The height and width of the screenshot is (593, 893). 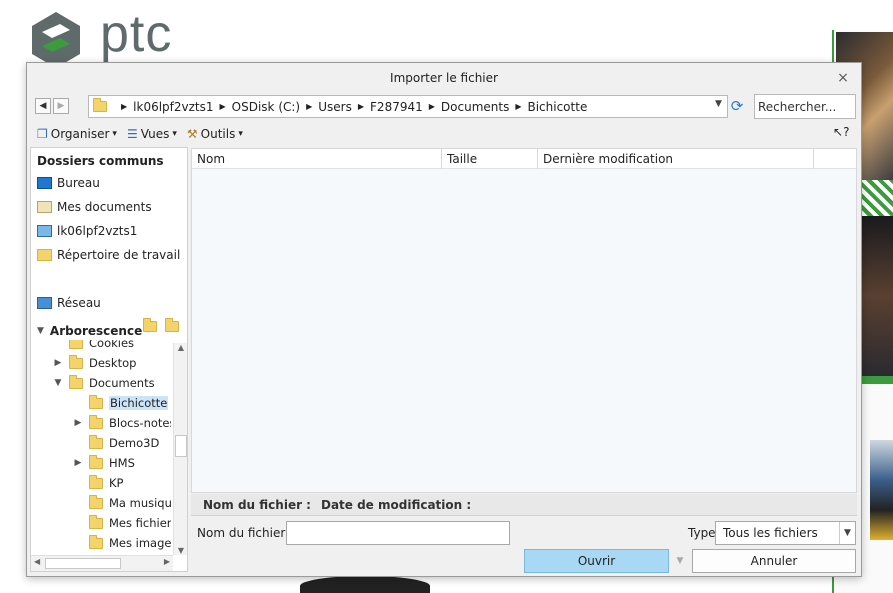 What do you see at coordinates (151, 326) in the screenshot?
I see `new-folder-icon` at bounding box center [151, 326].